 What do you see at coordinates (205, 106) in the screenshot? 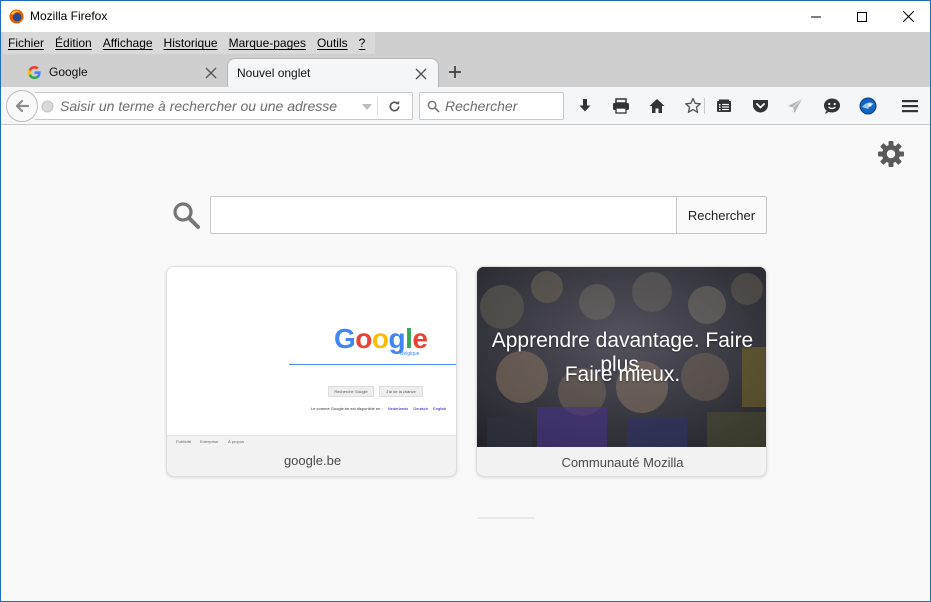
I see `url-input` at bounding box center [205, 106].